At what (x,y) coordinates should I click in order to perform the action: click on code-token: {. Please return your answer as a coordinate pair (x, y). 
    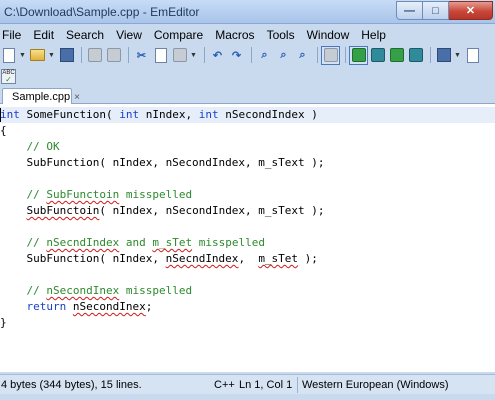
    Looking at the image, I should click on (3, 130).